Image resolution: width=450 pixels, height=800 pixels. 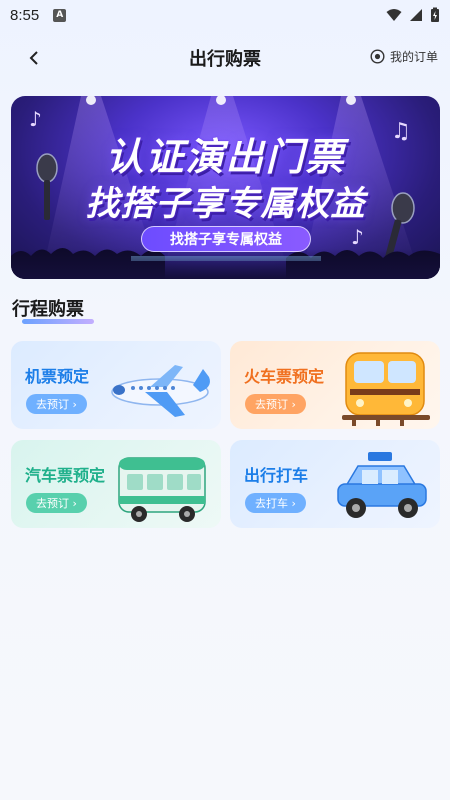 What do you see at coordinates (225, 264) in the screenshot?
I see `stage-floor` at bounding box center [225, 264].